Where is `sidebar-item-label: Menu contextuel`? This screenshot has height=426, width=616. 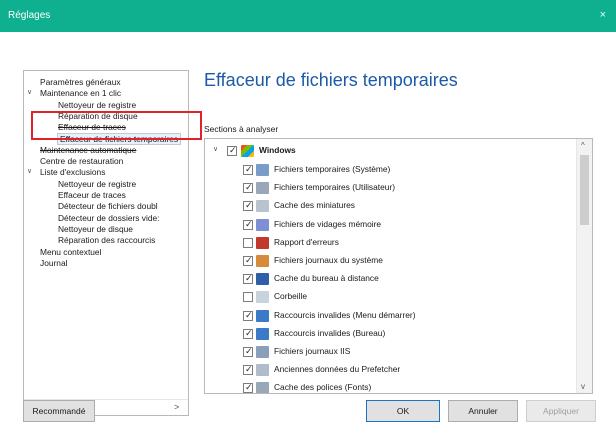 sidebar-item-label: Menu contextuel is located at coordinates (71, 251).